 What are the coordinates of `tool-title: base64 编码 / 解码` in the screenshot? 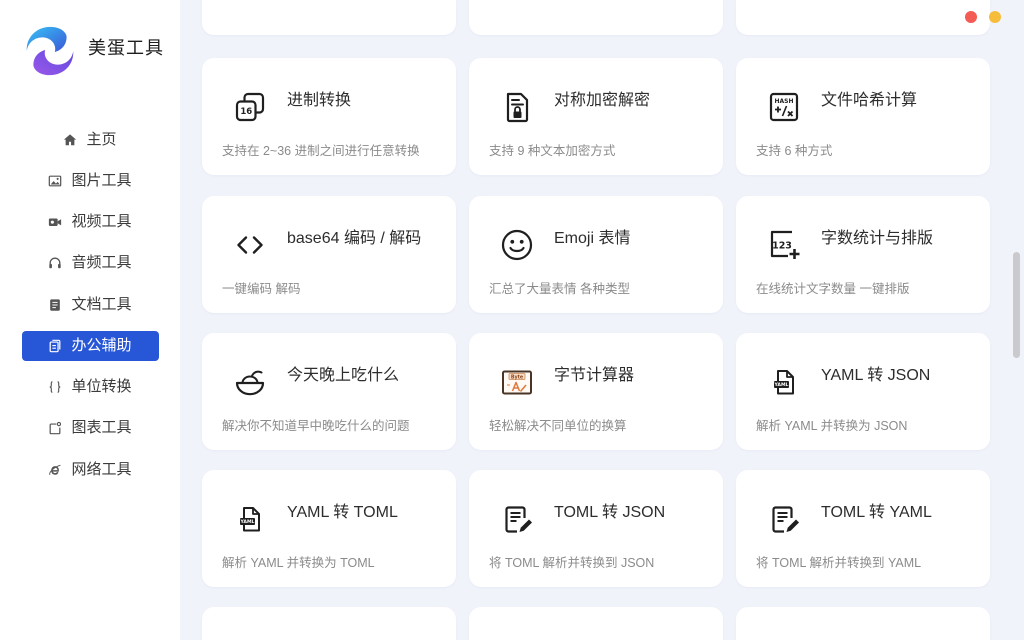 It's located at (354, 238).